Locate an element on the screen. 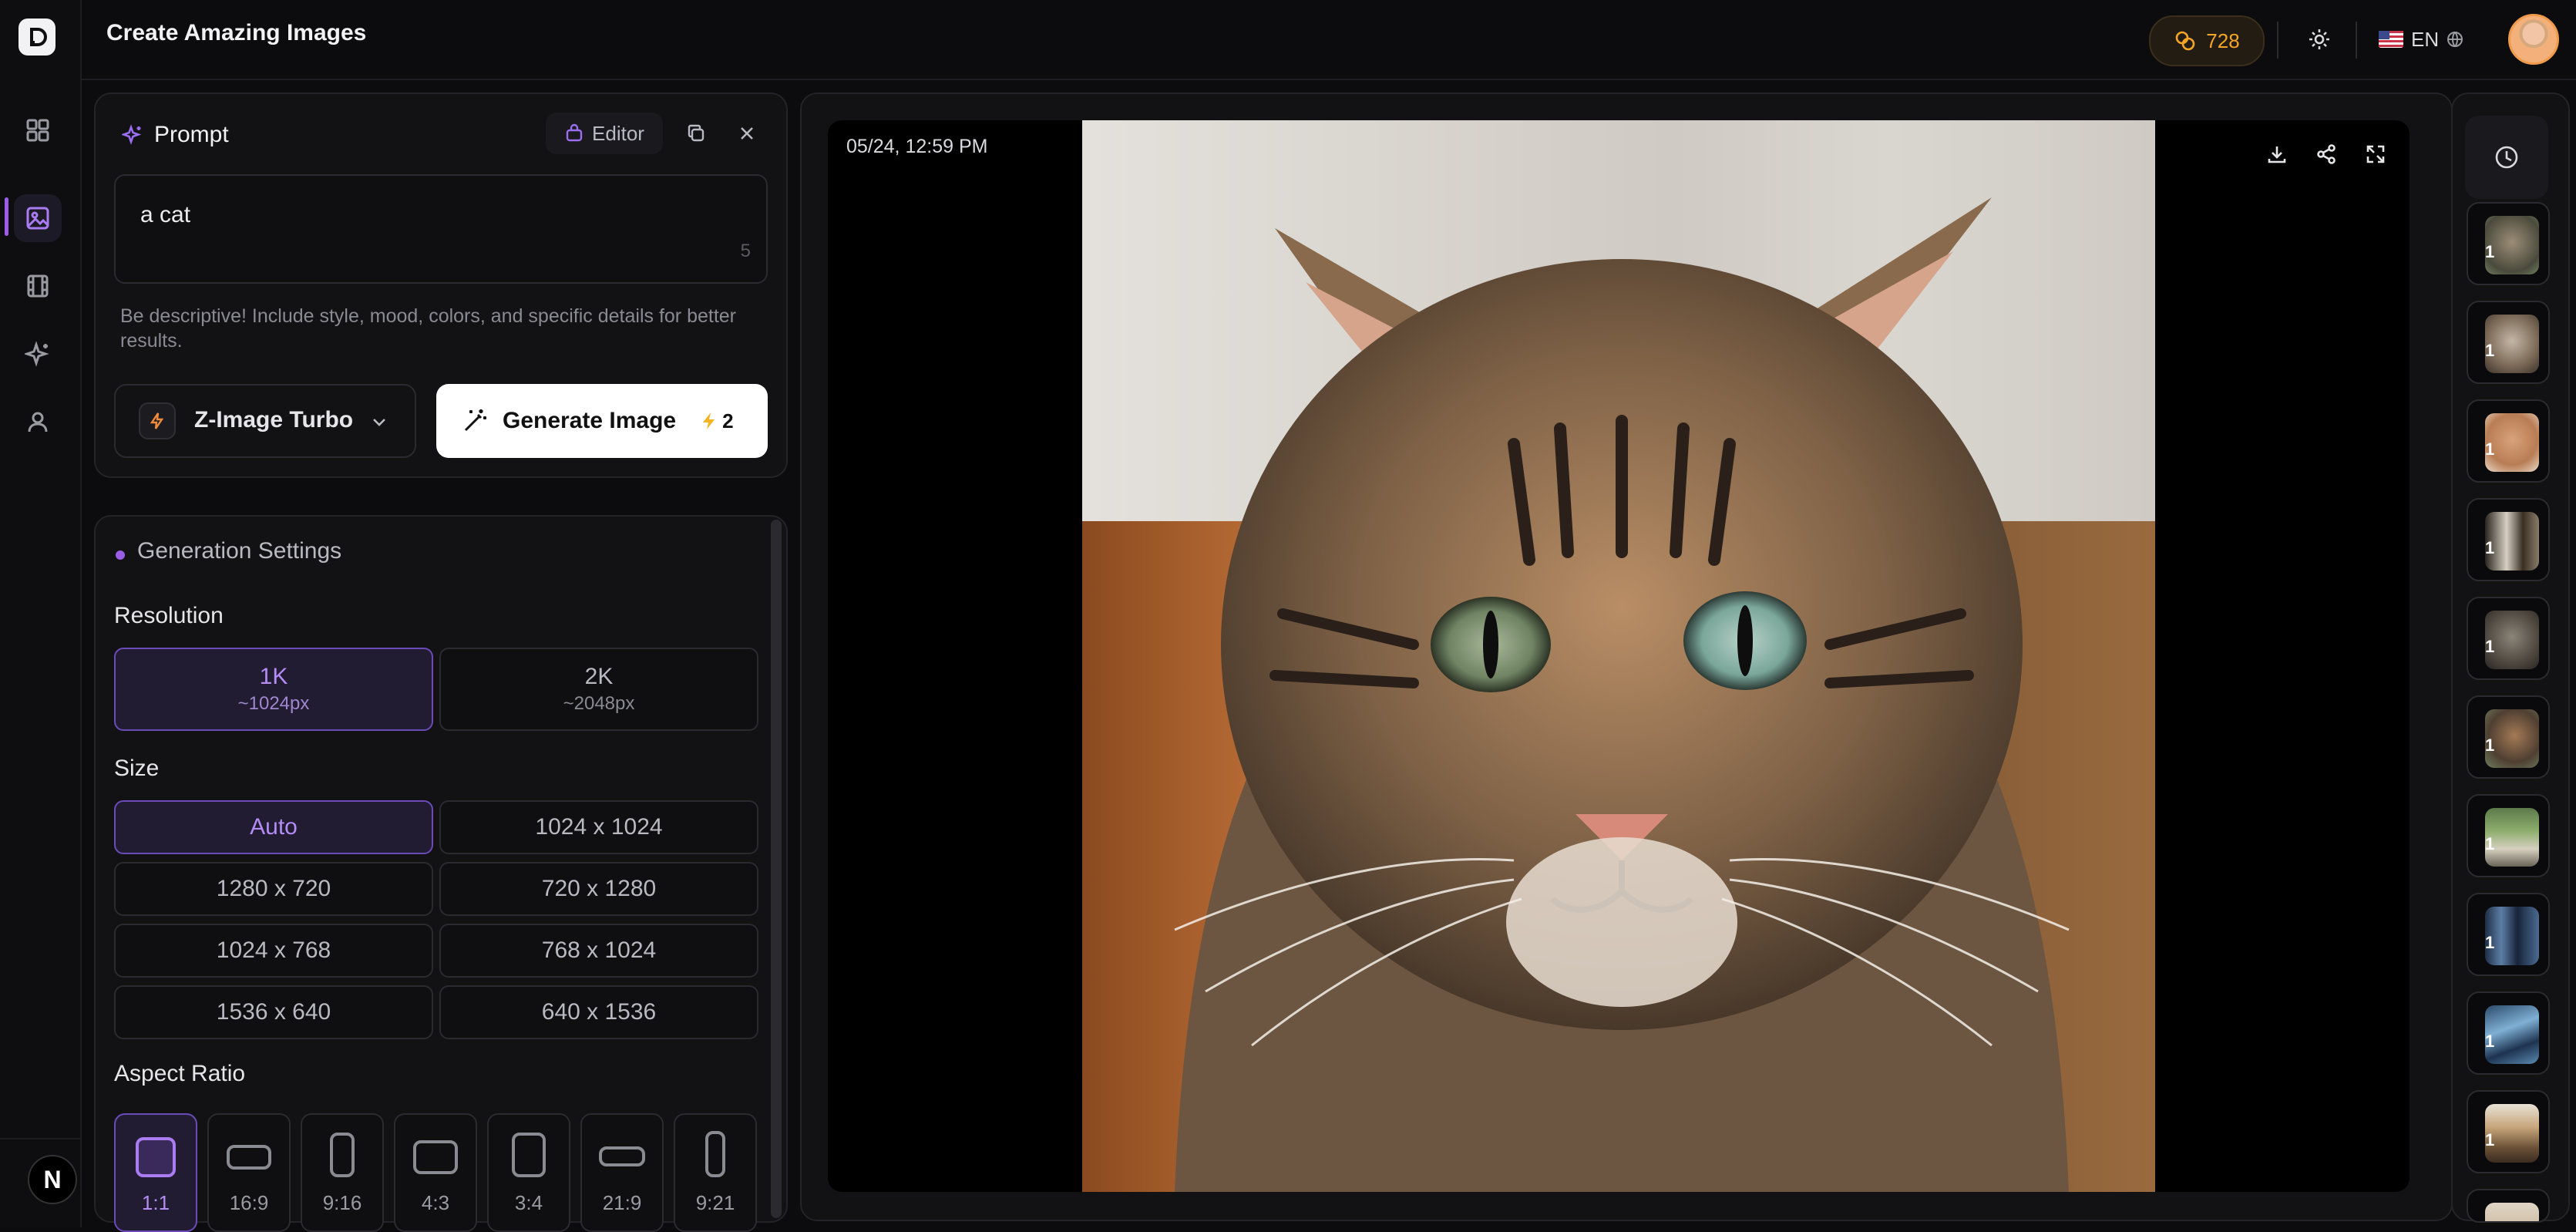  image-generator-nav is located at coordinates (38, 218).